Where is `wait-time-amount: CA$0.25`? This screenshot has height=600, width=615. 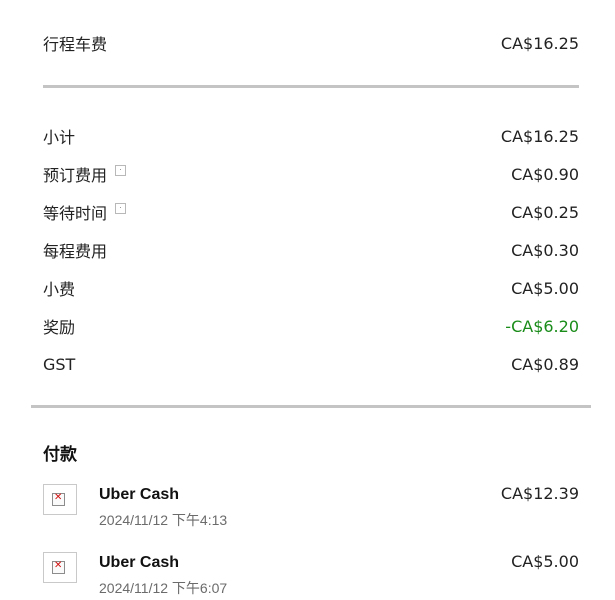 wait-time-amount: CA$0.25 is located at coordinates (545, 212).